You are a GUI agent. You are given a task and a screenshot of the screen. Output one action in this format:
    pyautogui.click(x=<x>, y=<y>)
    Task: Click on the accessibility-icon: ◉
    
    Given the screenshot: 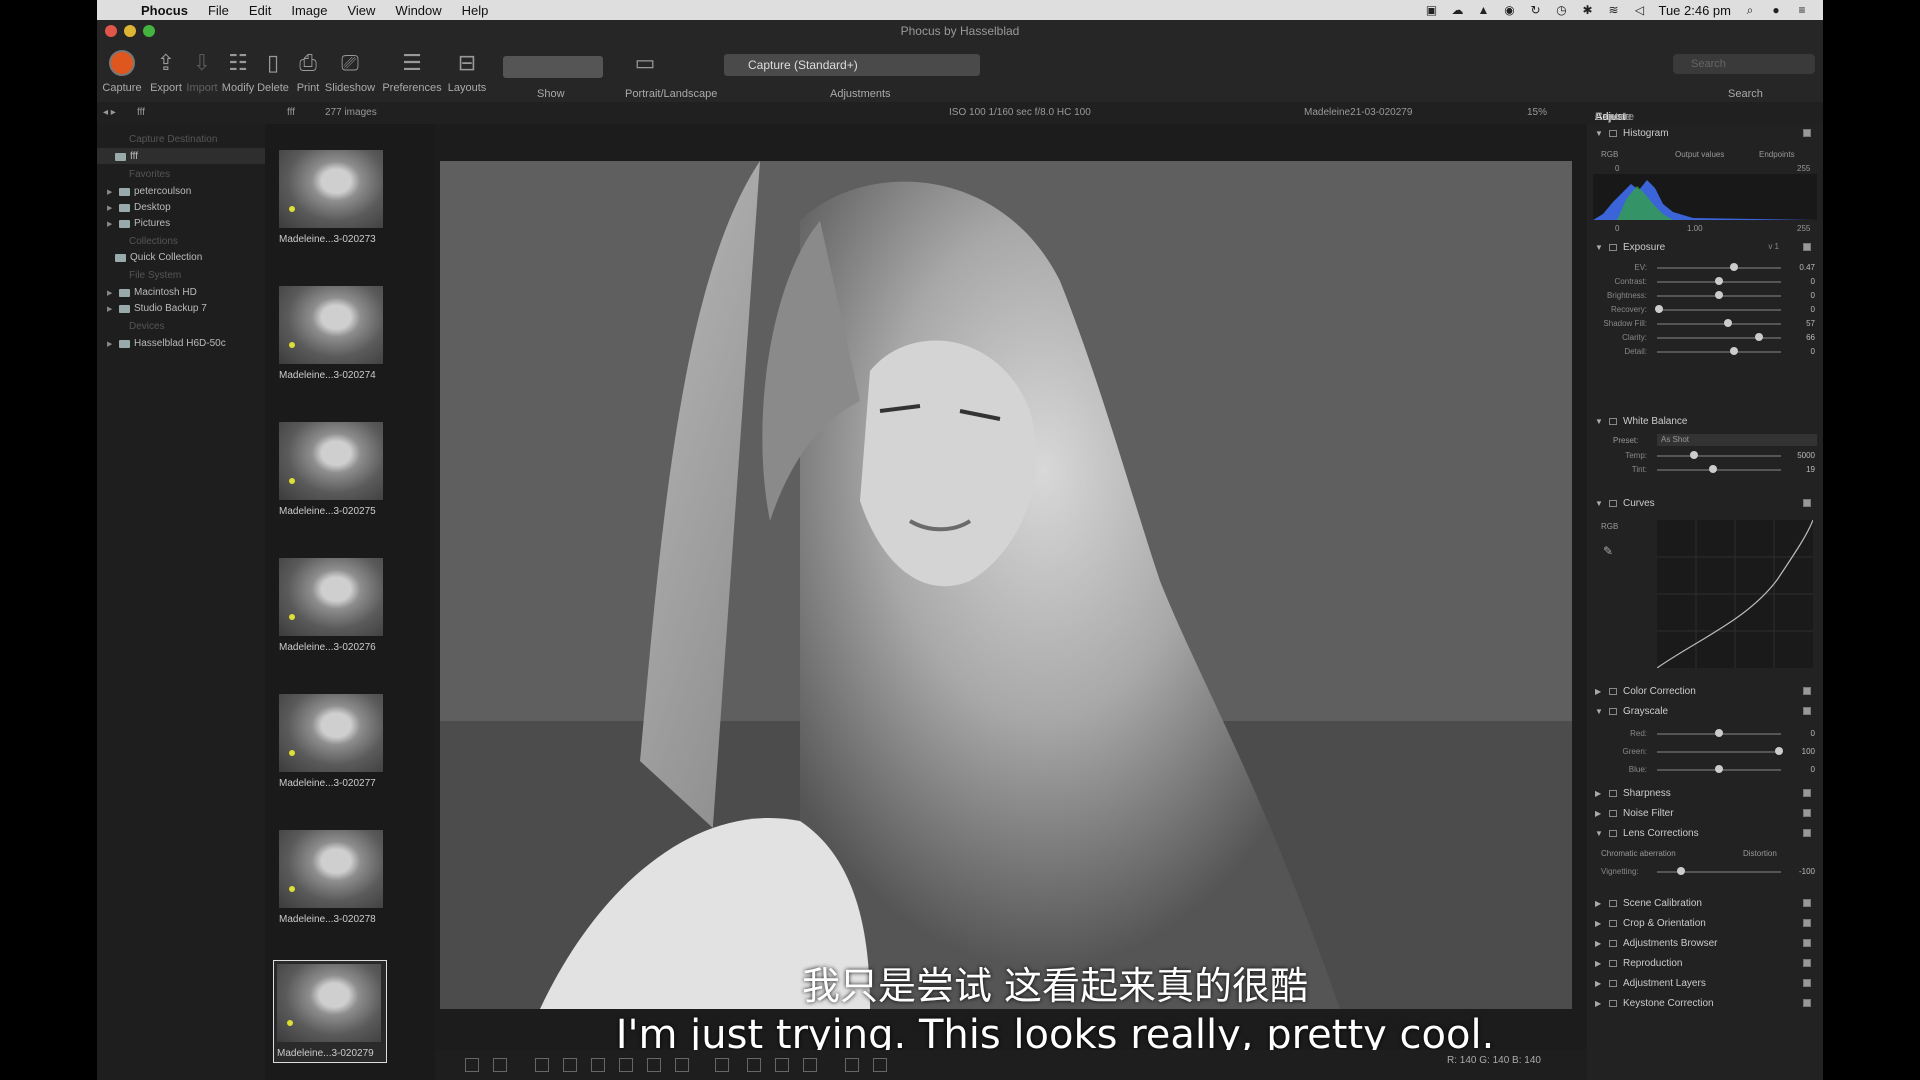 What is the action you would take?
    pyautogui.click(x=1509, y=10)
    